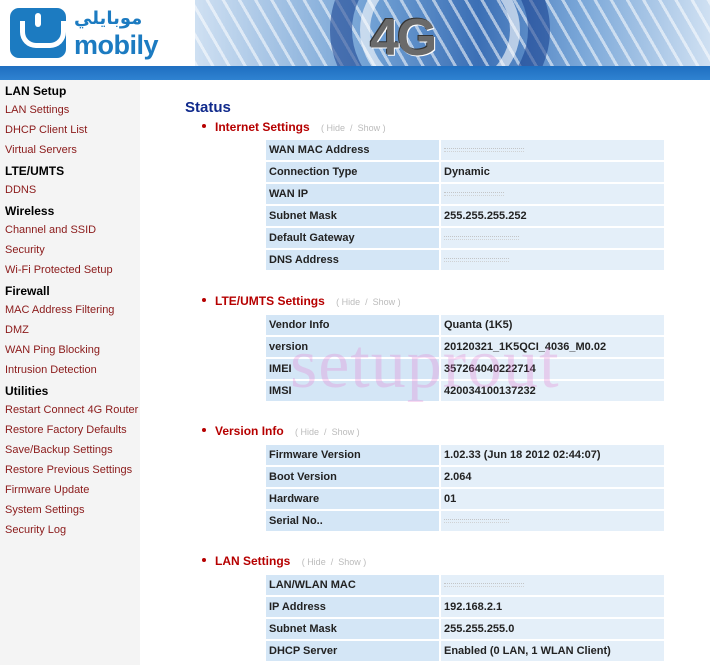 The width and height of the screenshot is (710, 665). Describe the element at coordinates (352, 499) in the screenshot. I see `row-label: Hardware` at that location.